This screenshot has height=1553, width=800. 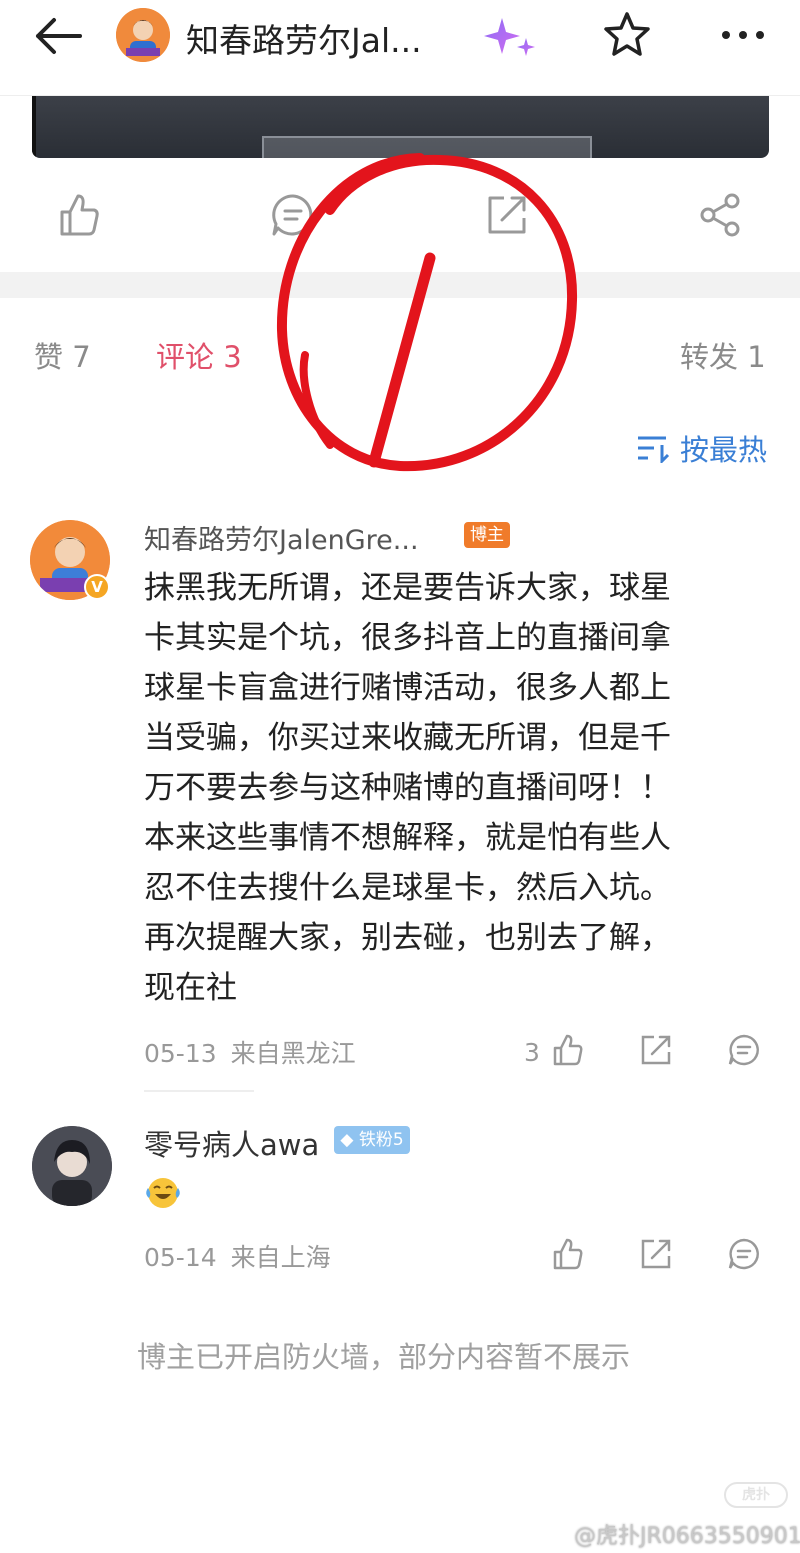 What do you see at coordinates (62, 355) in the screenshot?
I see `tab-likes: 赞 7` at bounding box center [62, 355].